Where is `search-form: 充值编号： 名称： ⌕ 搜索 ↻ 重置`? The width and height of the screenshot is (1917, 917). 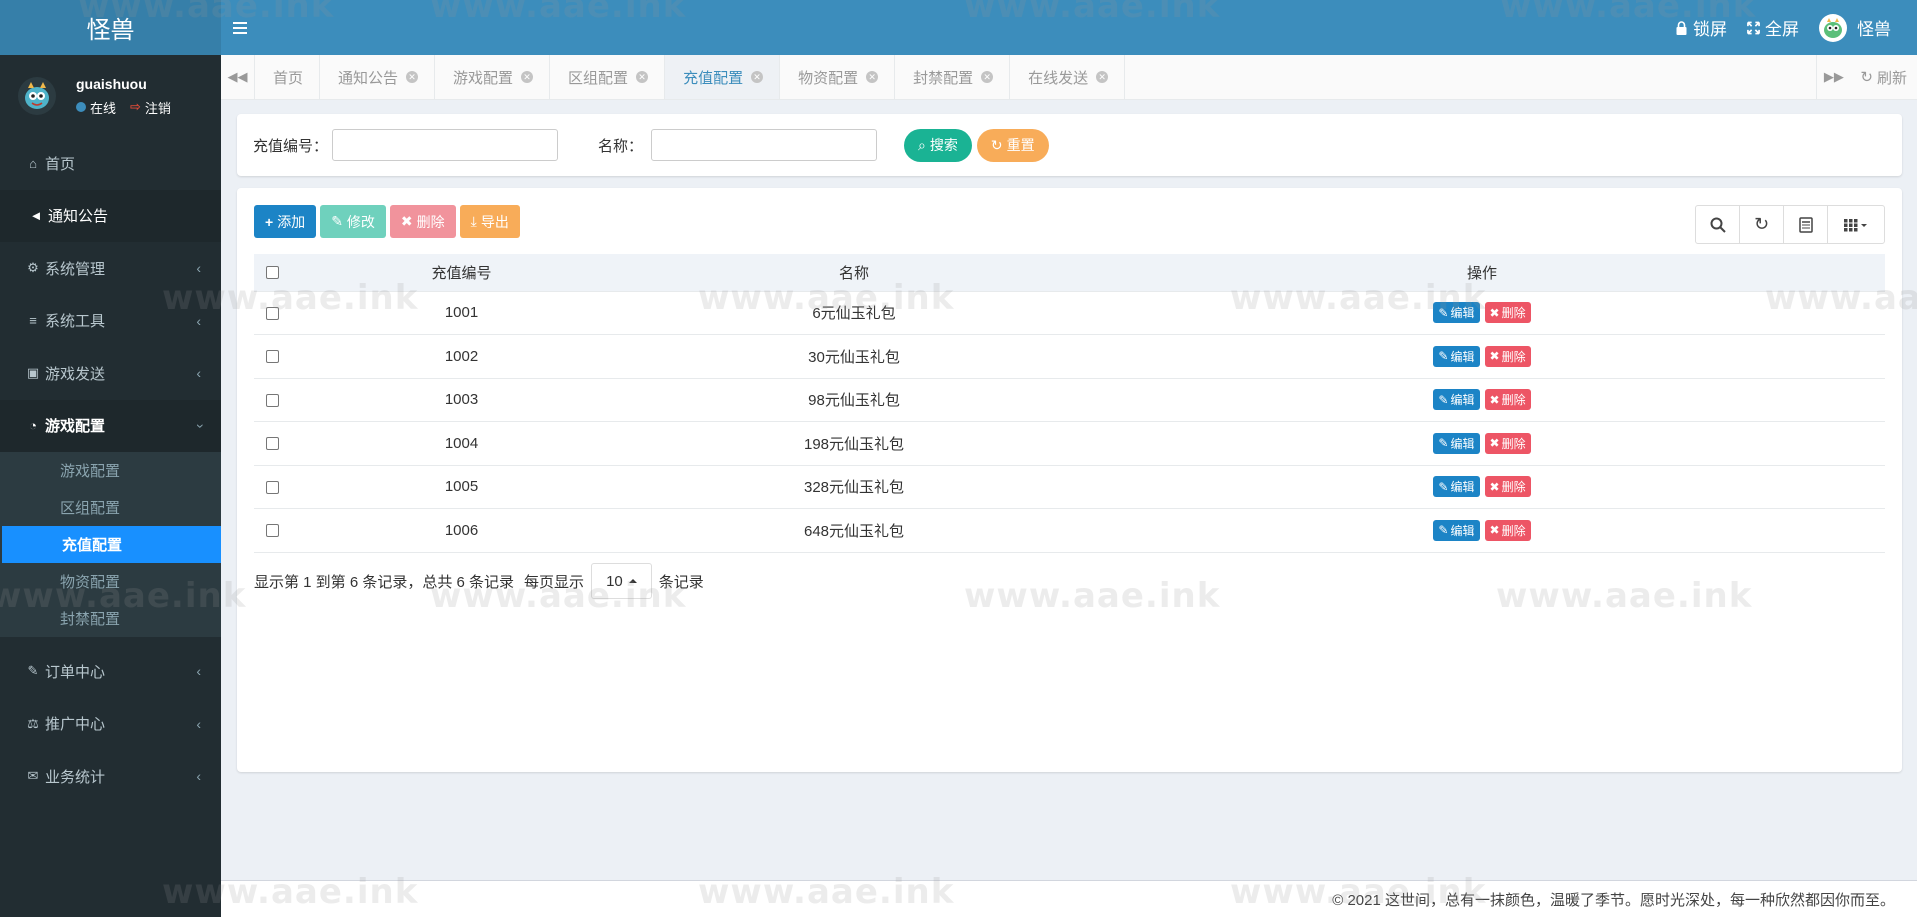
search-form: 充值编号： 名称： ⌕ 搜索 ↻ 重置 is located at coordinates (1069, 145).